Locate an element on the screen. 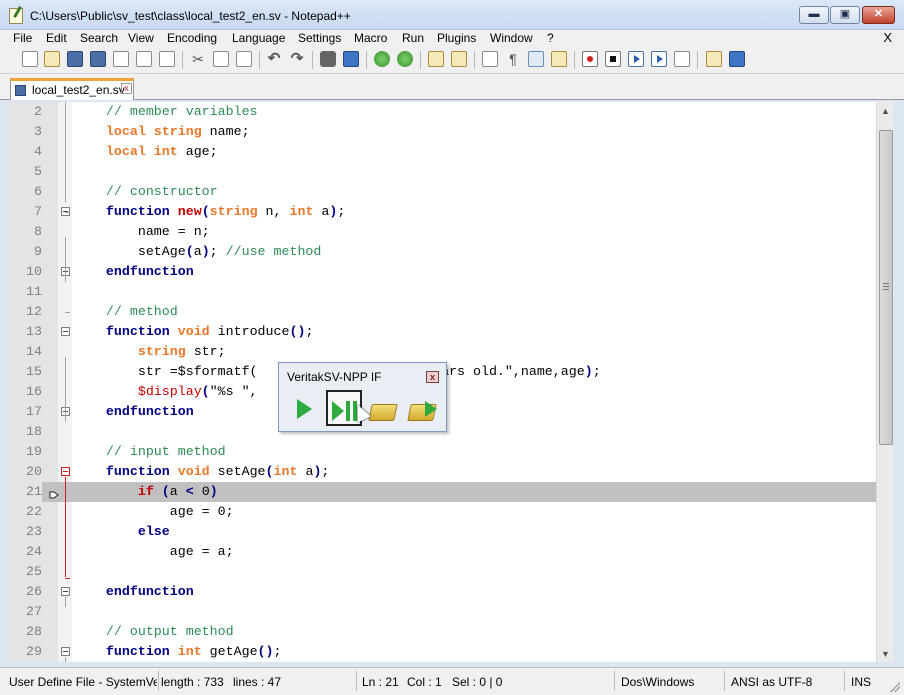  code-line: 20 function void setAge(int a); is located at coordinates (442, 472).